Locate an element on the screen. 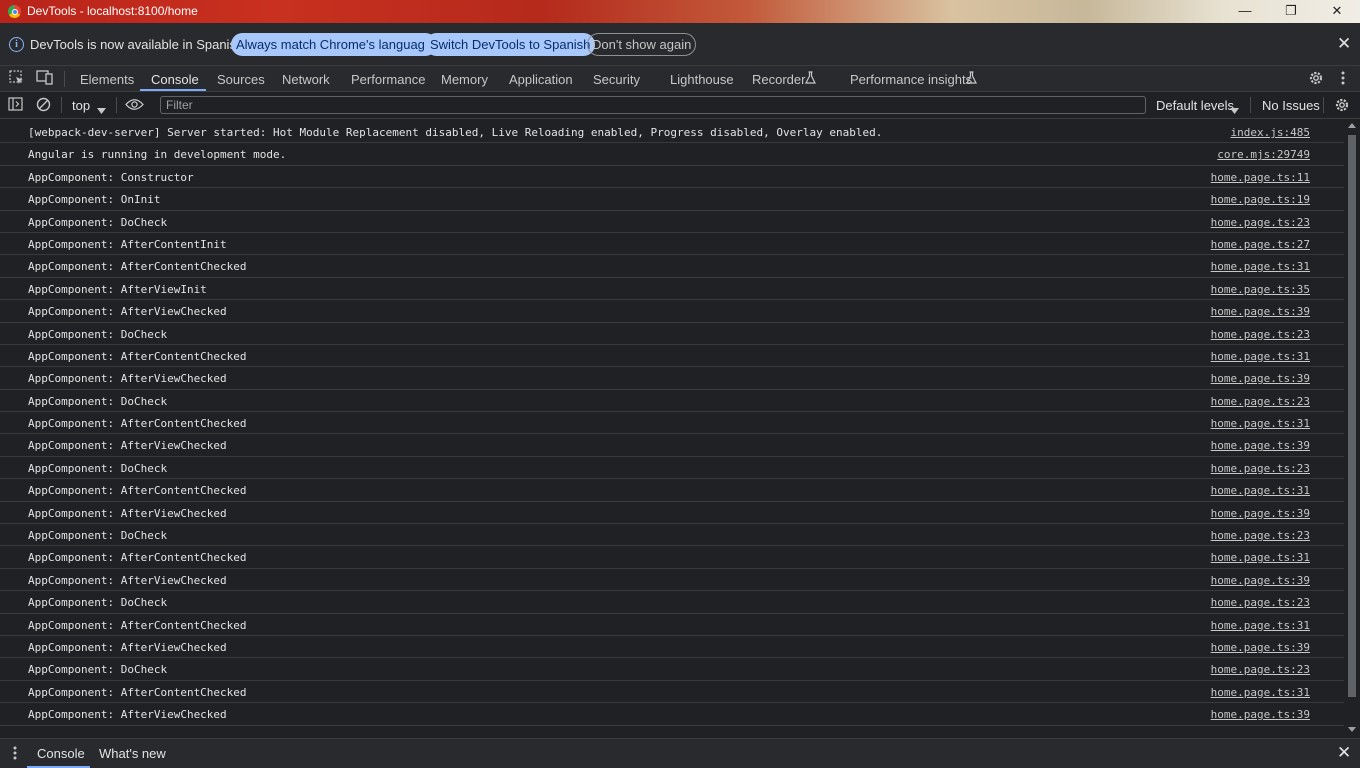 Image resolution: width=1360 pixels, height=768 pixels. tab-elements: Elements is located at coordinates (107, 79).